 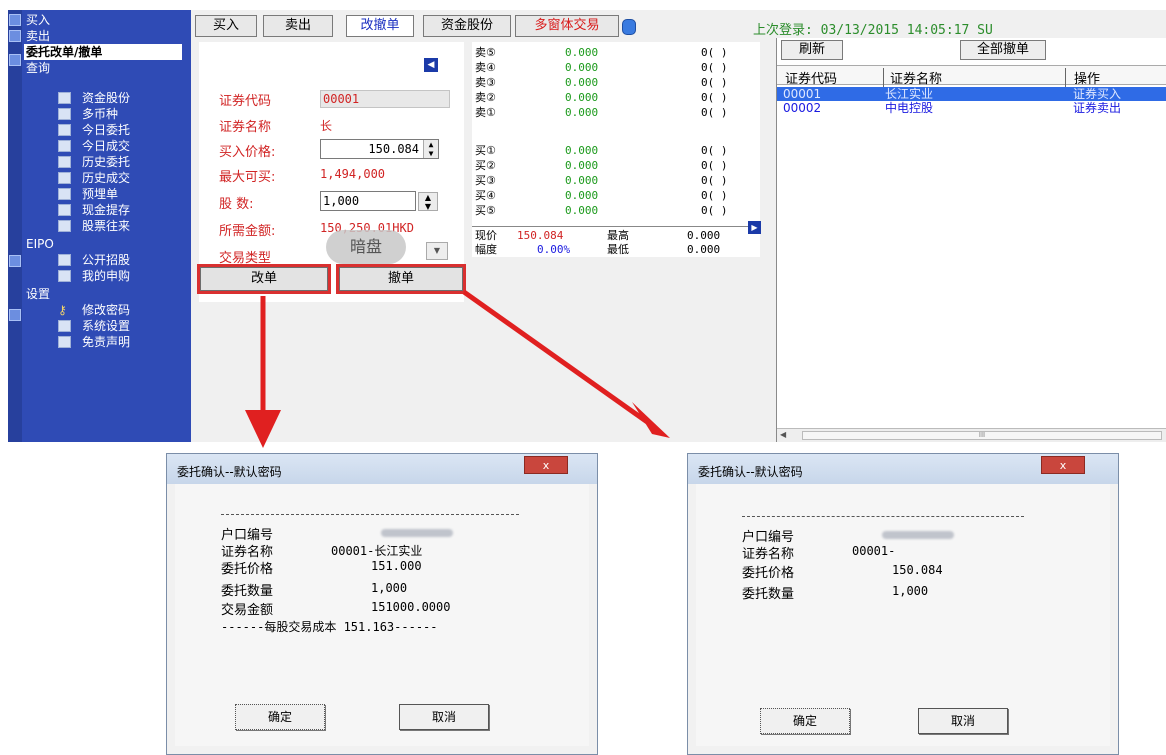 What do you see at coordinates (106, 276) in the screenshot?
I see `sidebar-item-my-subscriptions: 我的申购` at bounding box center [106, 276].